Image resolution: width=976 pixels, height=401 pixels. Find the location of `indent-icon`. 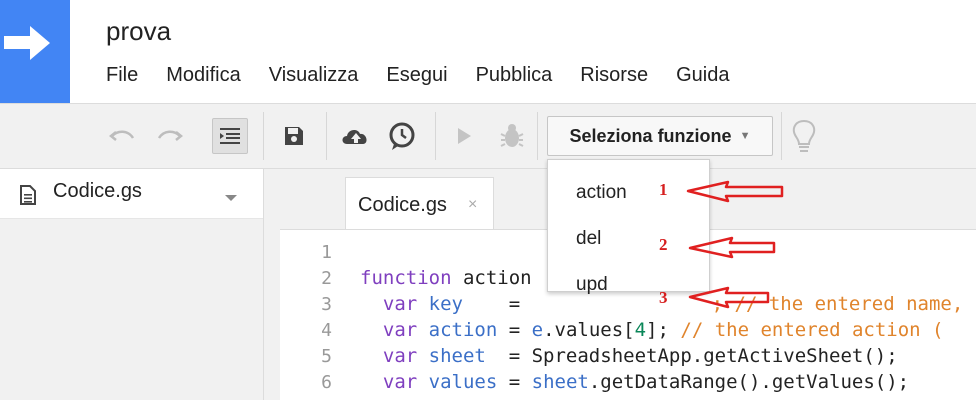

indent-icon is located at coordinates (230, 136).